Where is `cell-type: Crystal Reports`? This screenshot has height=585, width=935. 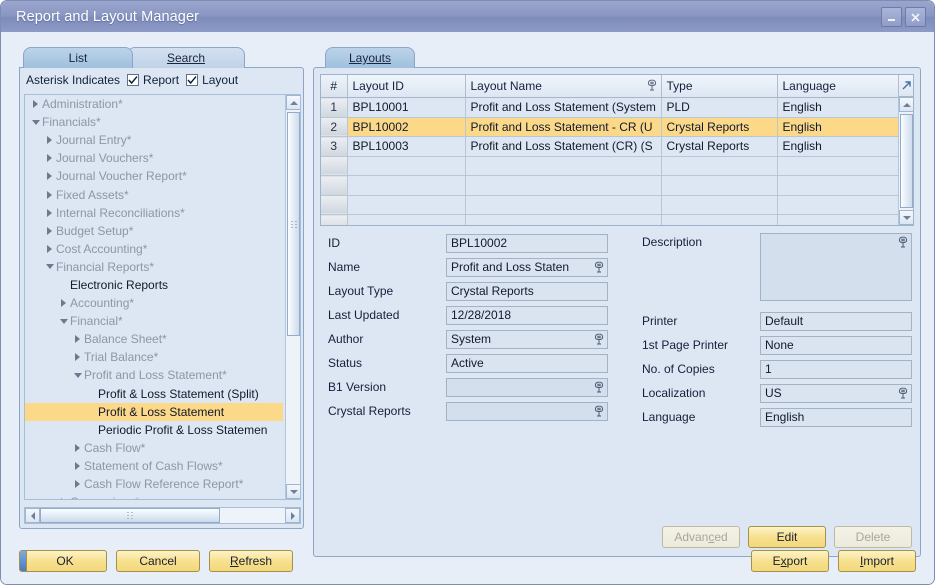
cell-type: Crystal Reports is located at coordinates (719, 146).